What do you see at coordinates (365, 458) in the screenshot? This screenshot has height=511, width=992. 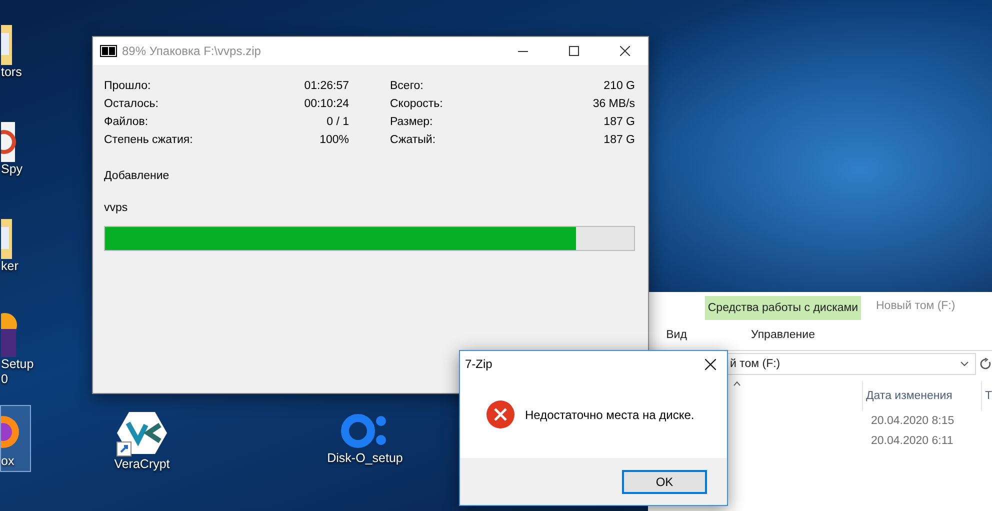 I see `icon-label: Disk-O_setup` at bounding box center [365, 458].